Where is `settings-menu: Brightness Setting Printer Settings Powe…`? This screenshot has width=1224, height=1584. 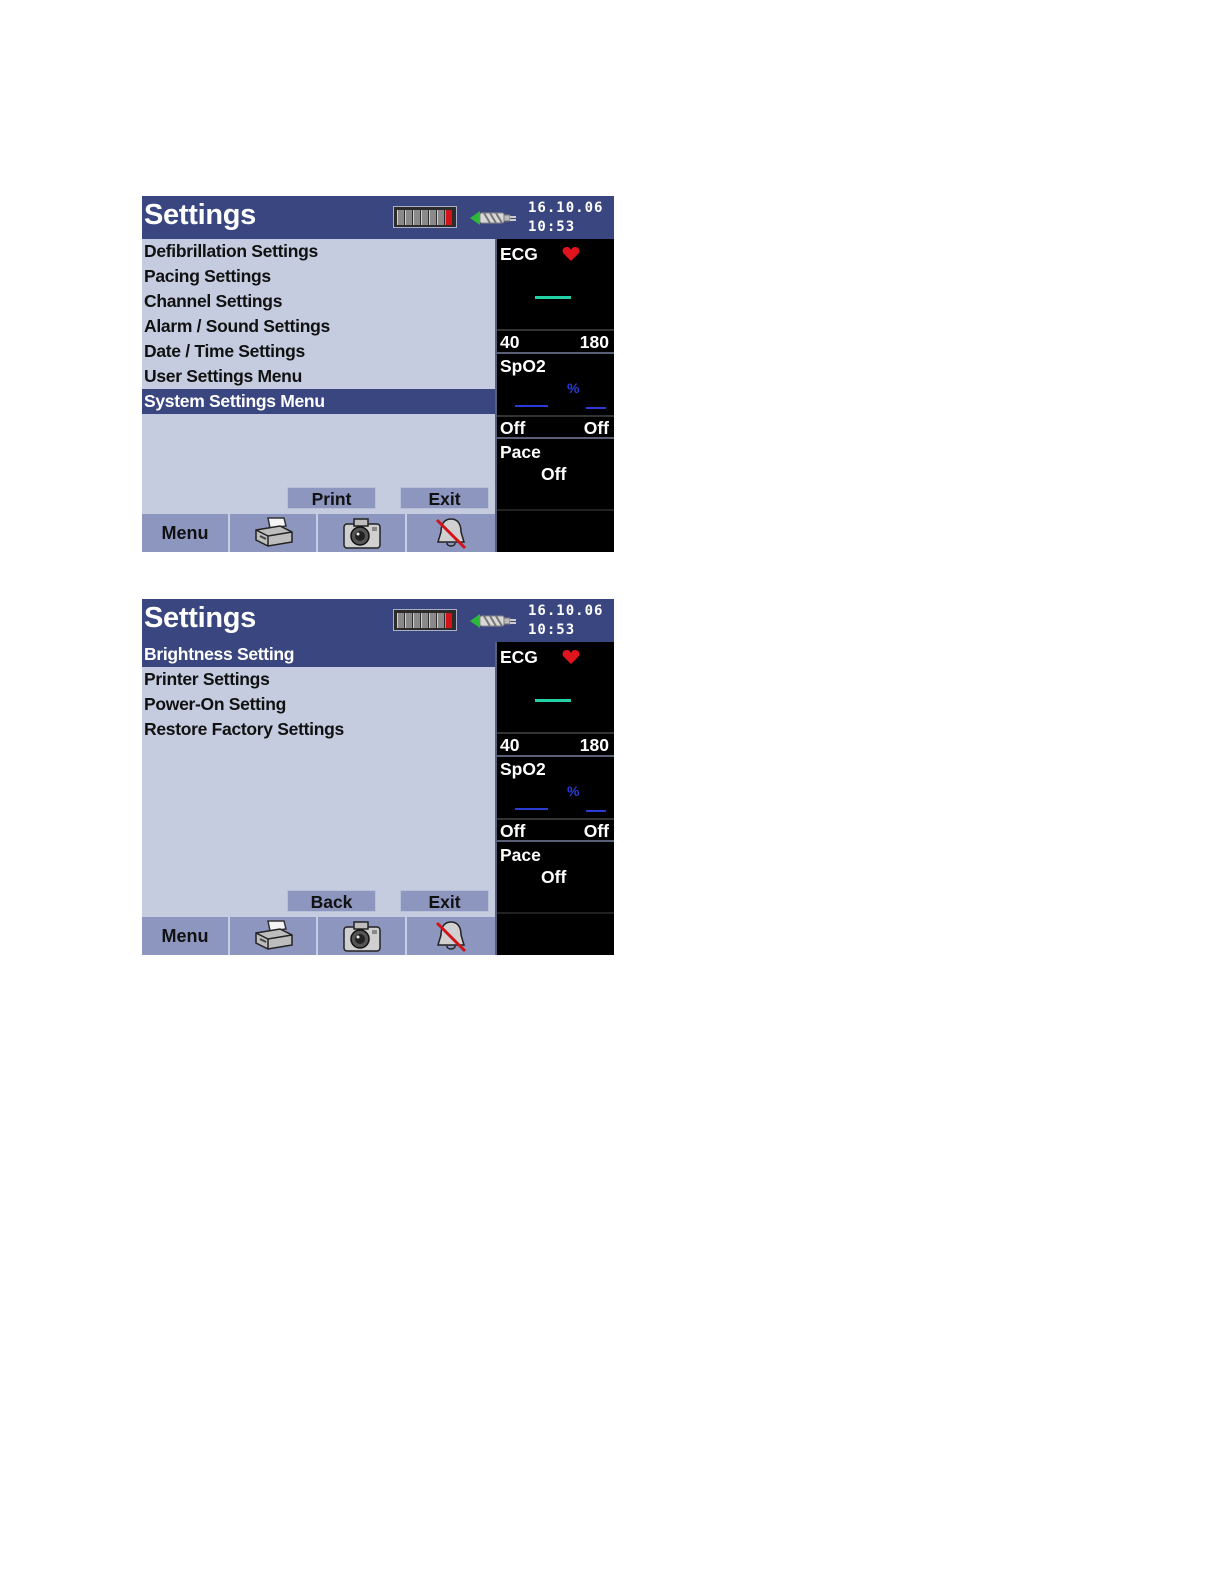 settings-menu: Brightness Setting Printer Settings Powe… is located at coordinates (318, 779).